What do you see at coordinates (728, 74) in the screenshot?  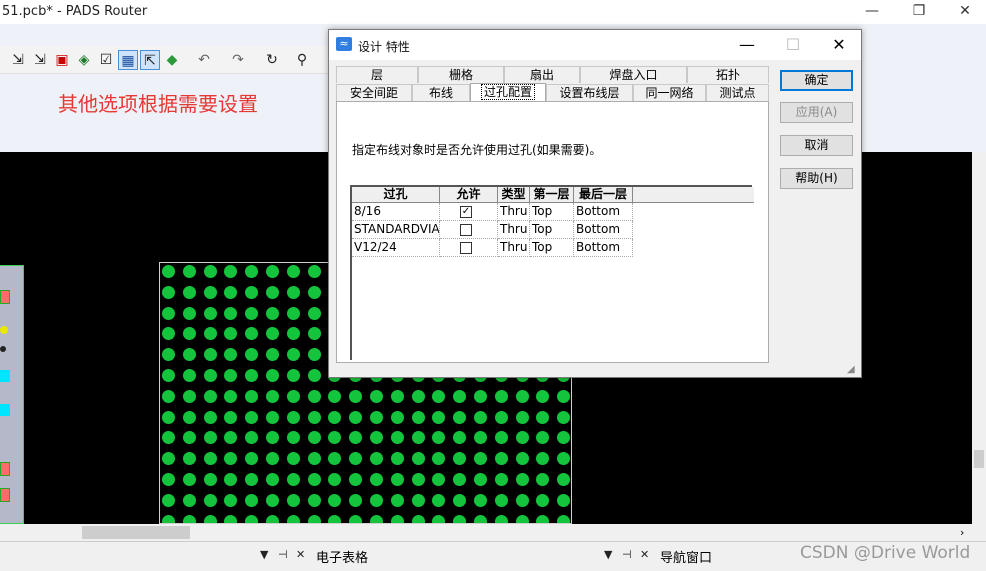 I see `tab-topology: 拓扑` at bounding box center [728, 74].